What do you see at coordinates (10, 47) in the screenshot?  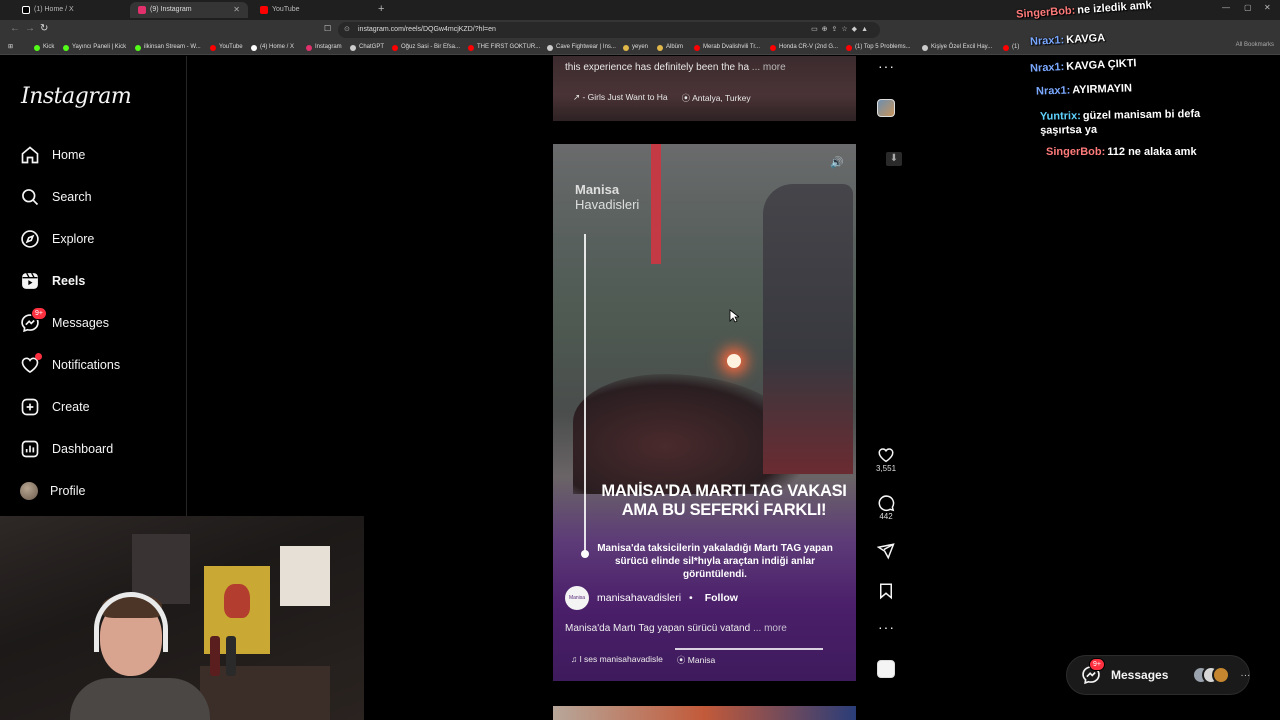 I see `apps-icon: ⊞` at bounding box center [10, 47].